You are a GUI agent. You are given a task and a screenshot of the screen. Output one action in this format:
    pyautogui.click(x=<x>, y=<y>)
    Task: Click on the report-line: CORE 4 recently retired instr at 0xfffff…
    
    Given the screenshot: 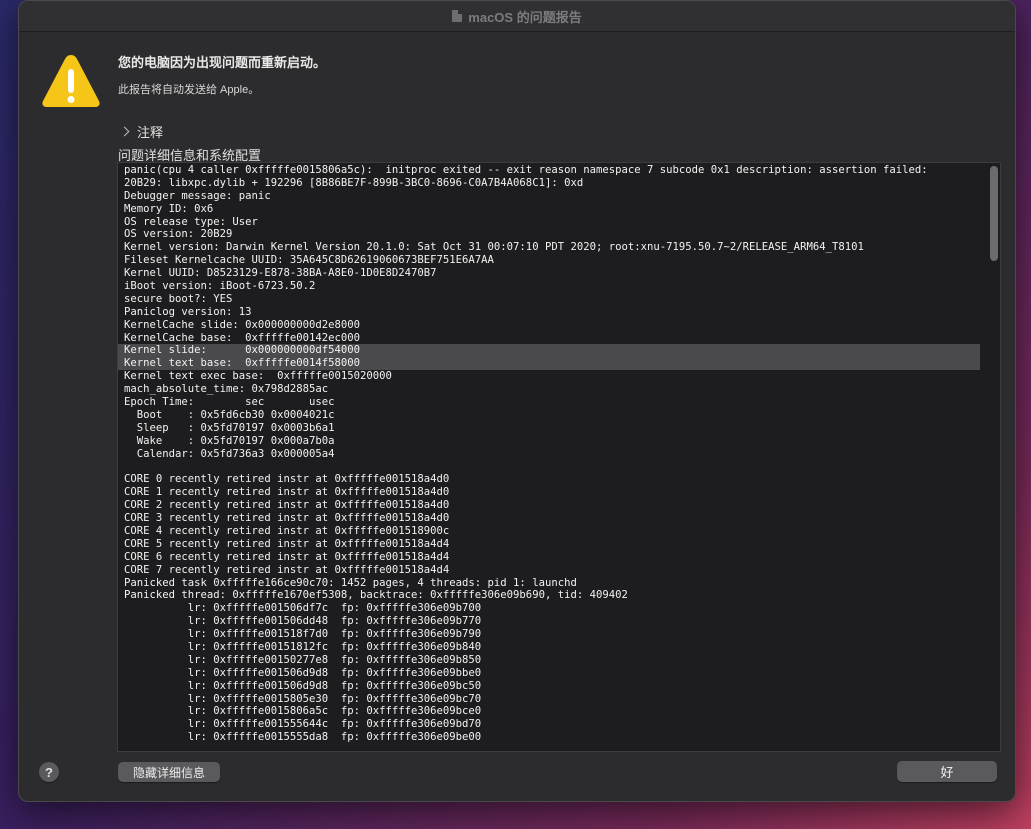 What is the action you would take?
    pyautogui.click(x=287, y=530)
    